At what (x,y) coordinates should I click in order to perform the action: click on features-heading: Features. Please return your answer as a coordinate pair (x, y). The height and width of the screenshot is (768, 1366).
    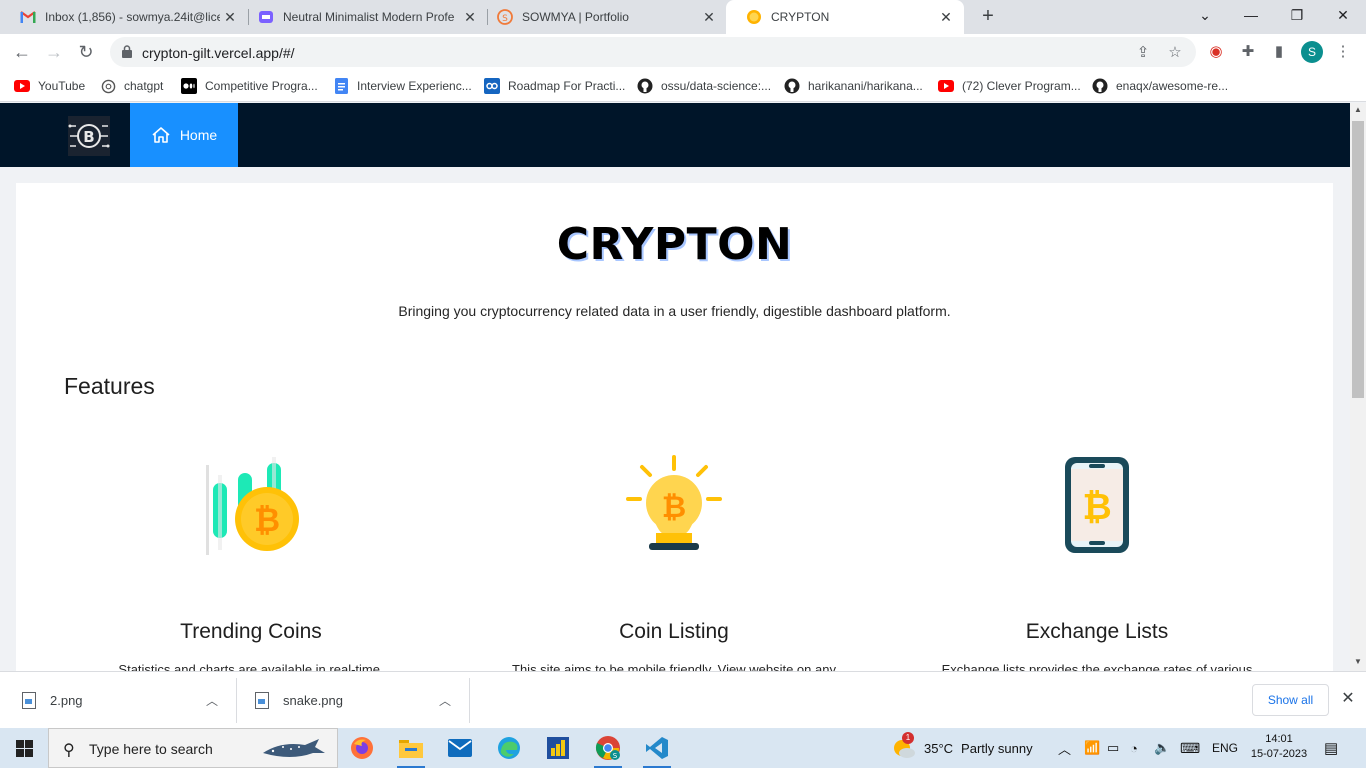
    Looking at the image, I should click on (109, 386).